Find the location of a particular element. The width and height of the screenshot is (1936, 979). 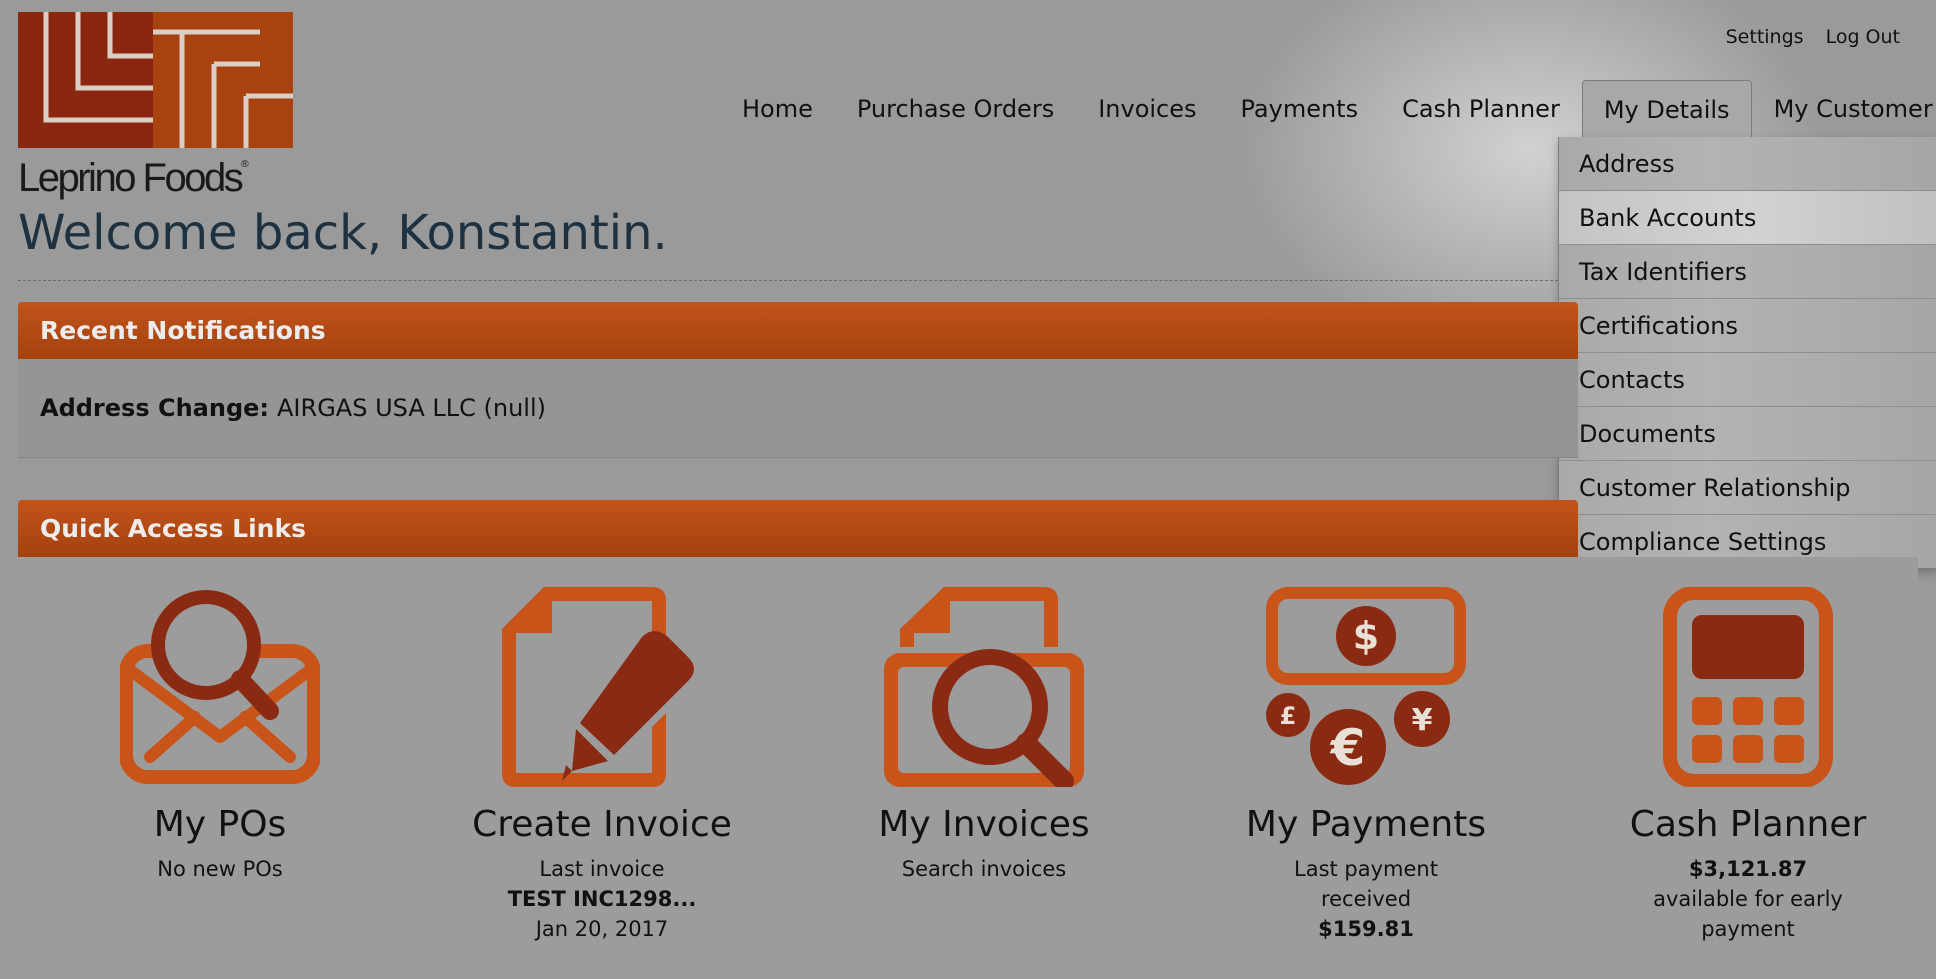

envelope-search-icon is located at coordinates (220, 687).